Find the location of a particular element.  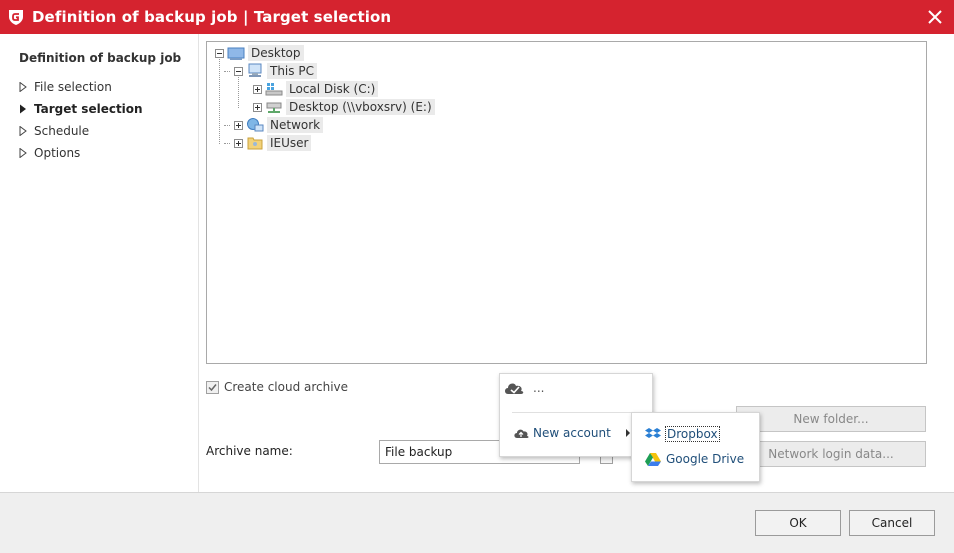

close-icon is located at coordinates (935, 17).